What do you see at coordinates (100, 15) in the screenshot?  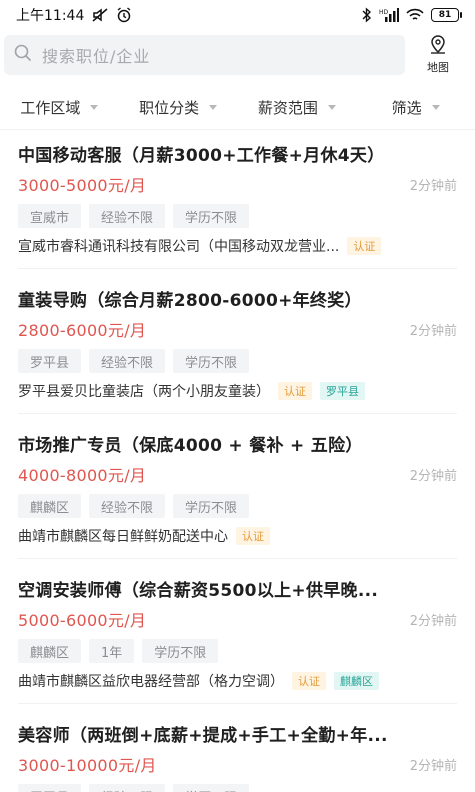 I see `mute-icon` at bounding box center [100, 15].